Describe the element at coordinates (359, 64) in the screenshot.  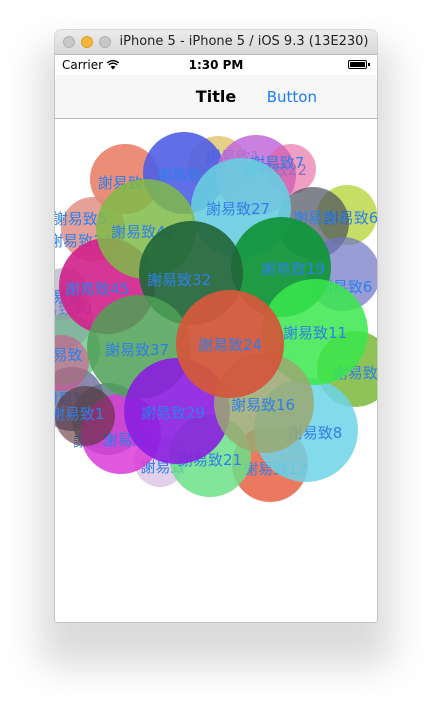
I see `battery-icon` at that location.